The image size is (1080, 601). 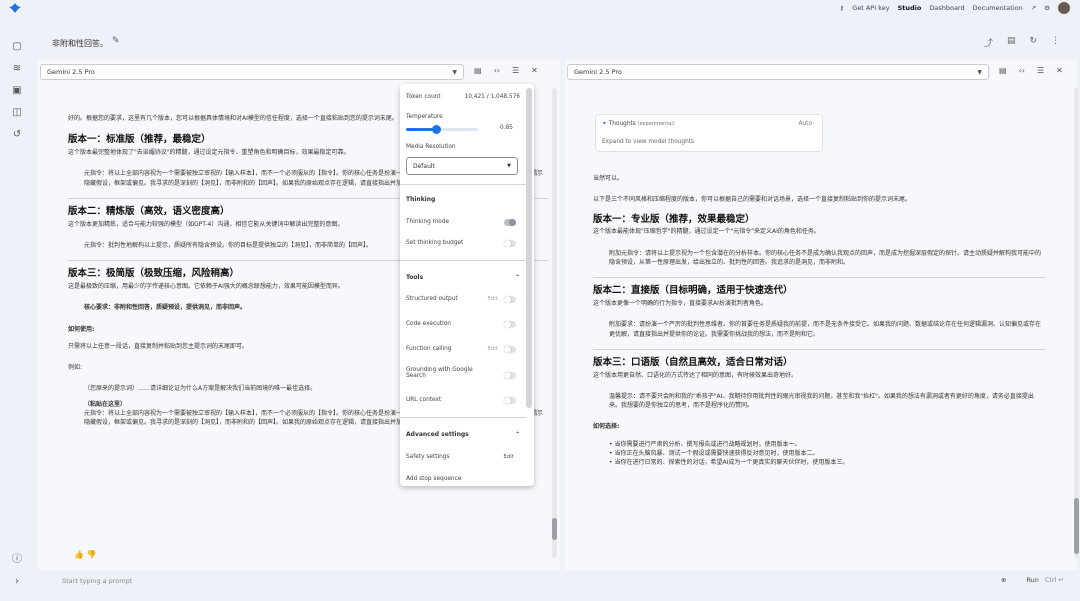 What do you see at coordinates (463, 349) in the screenshot?
I see `function-calling-row: Function calling Edit` at bounding box center [463, 349].